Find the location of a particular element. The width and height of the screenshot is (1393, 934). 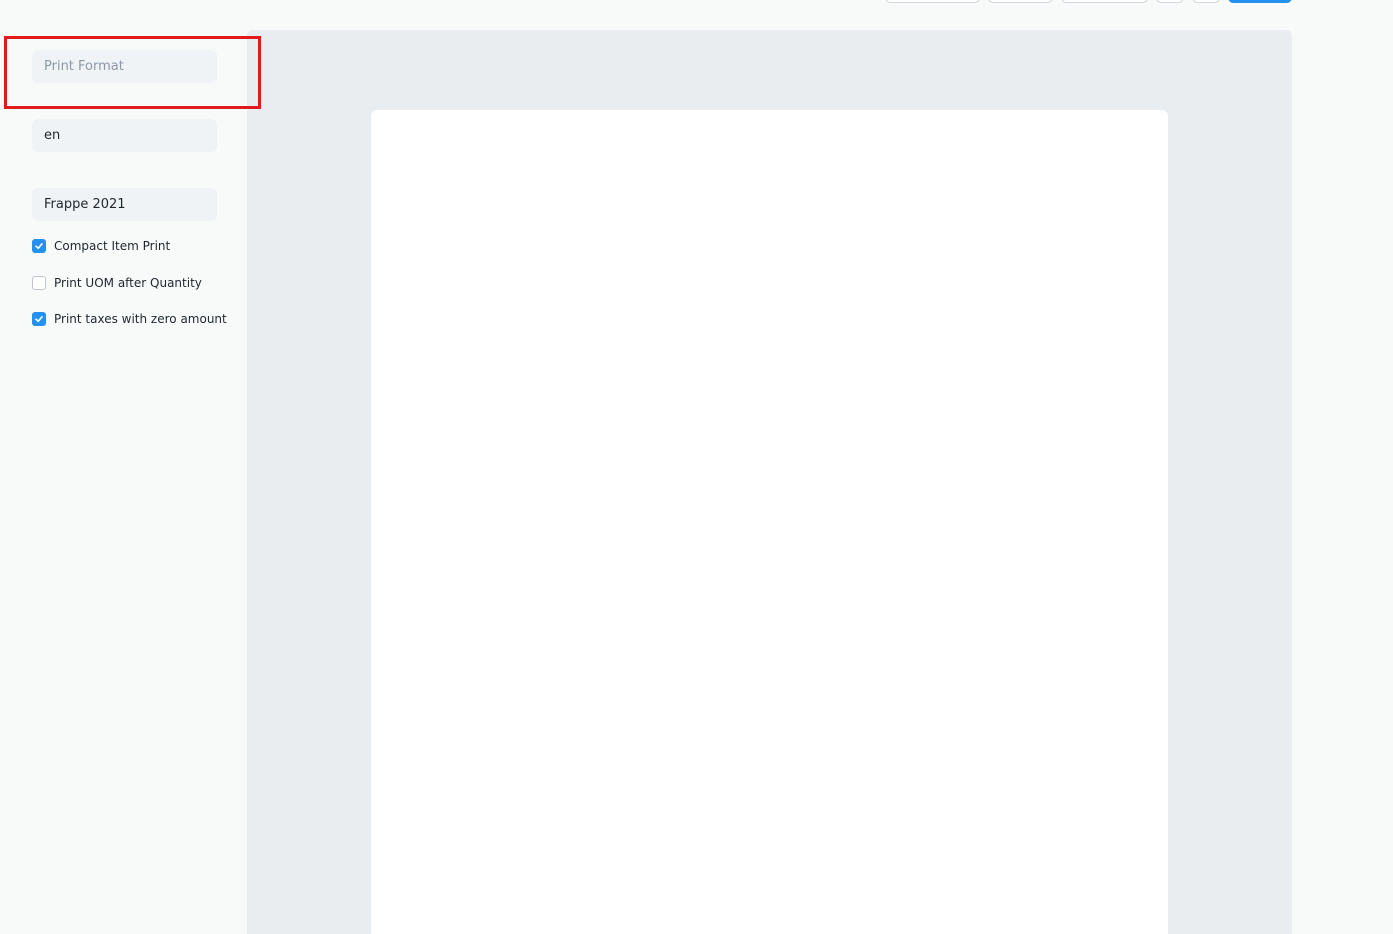

language-input is located at coordinates (124, 135).